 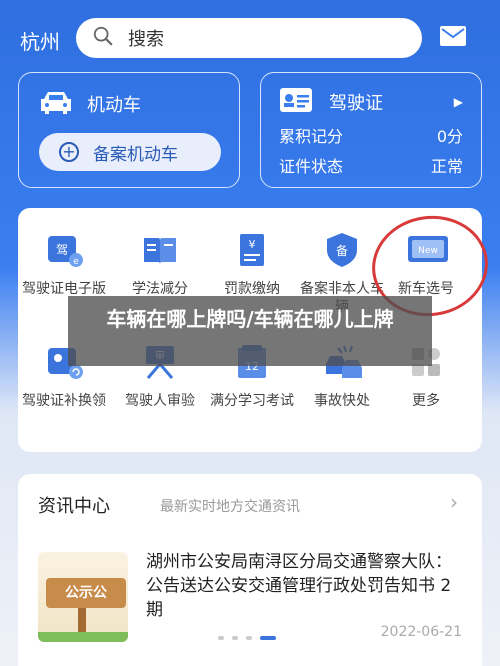 I want to click on status-row: 证件状态 正常, so click(x=371, y=165).